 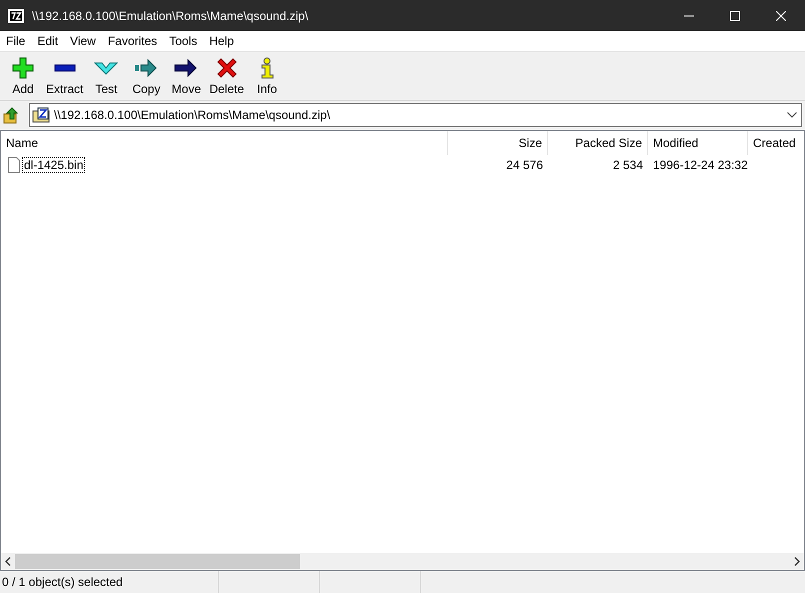 I want to click on table-cell-text: 24 576, so click(x=524, y=165).